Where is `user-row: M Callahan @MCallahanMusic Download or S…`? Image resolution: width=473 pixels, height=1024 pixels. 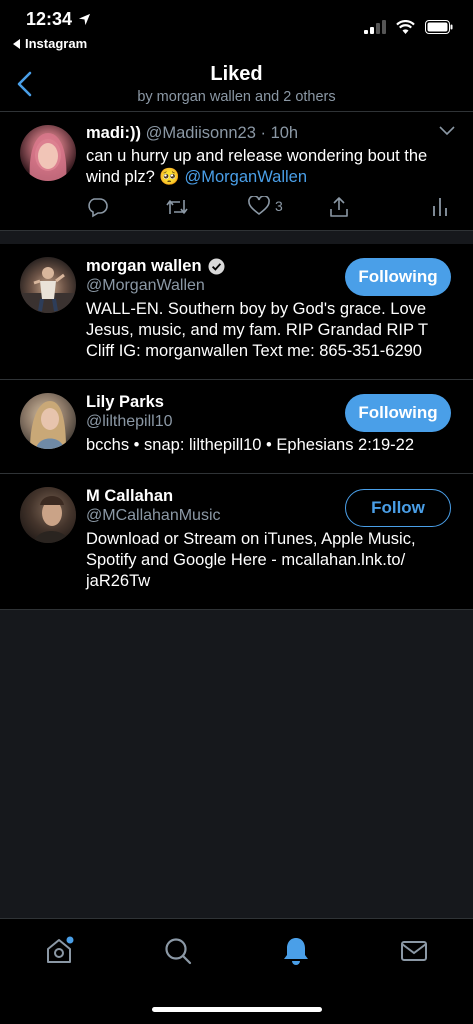 user-row: M Callahan @MCallahanMusic Download or S… is located at coordinates (236, 542).